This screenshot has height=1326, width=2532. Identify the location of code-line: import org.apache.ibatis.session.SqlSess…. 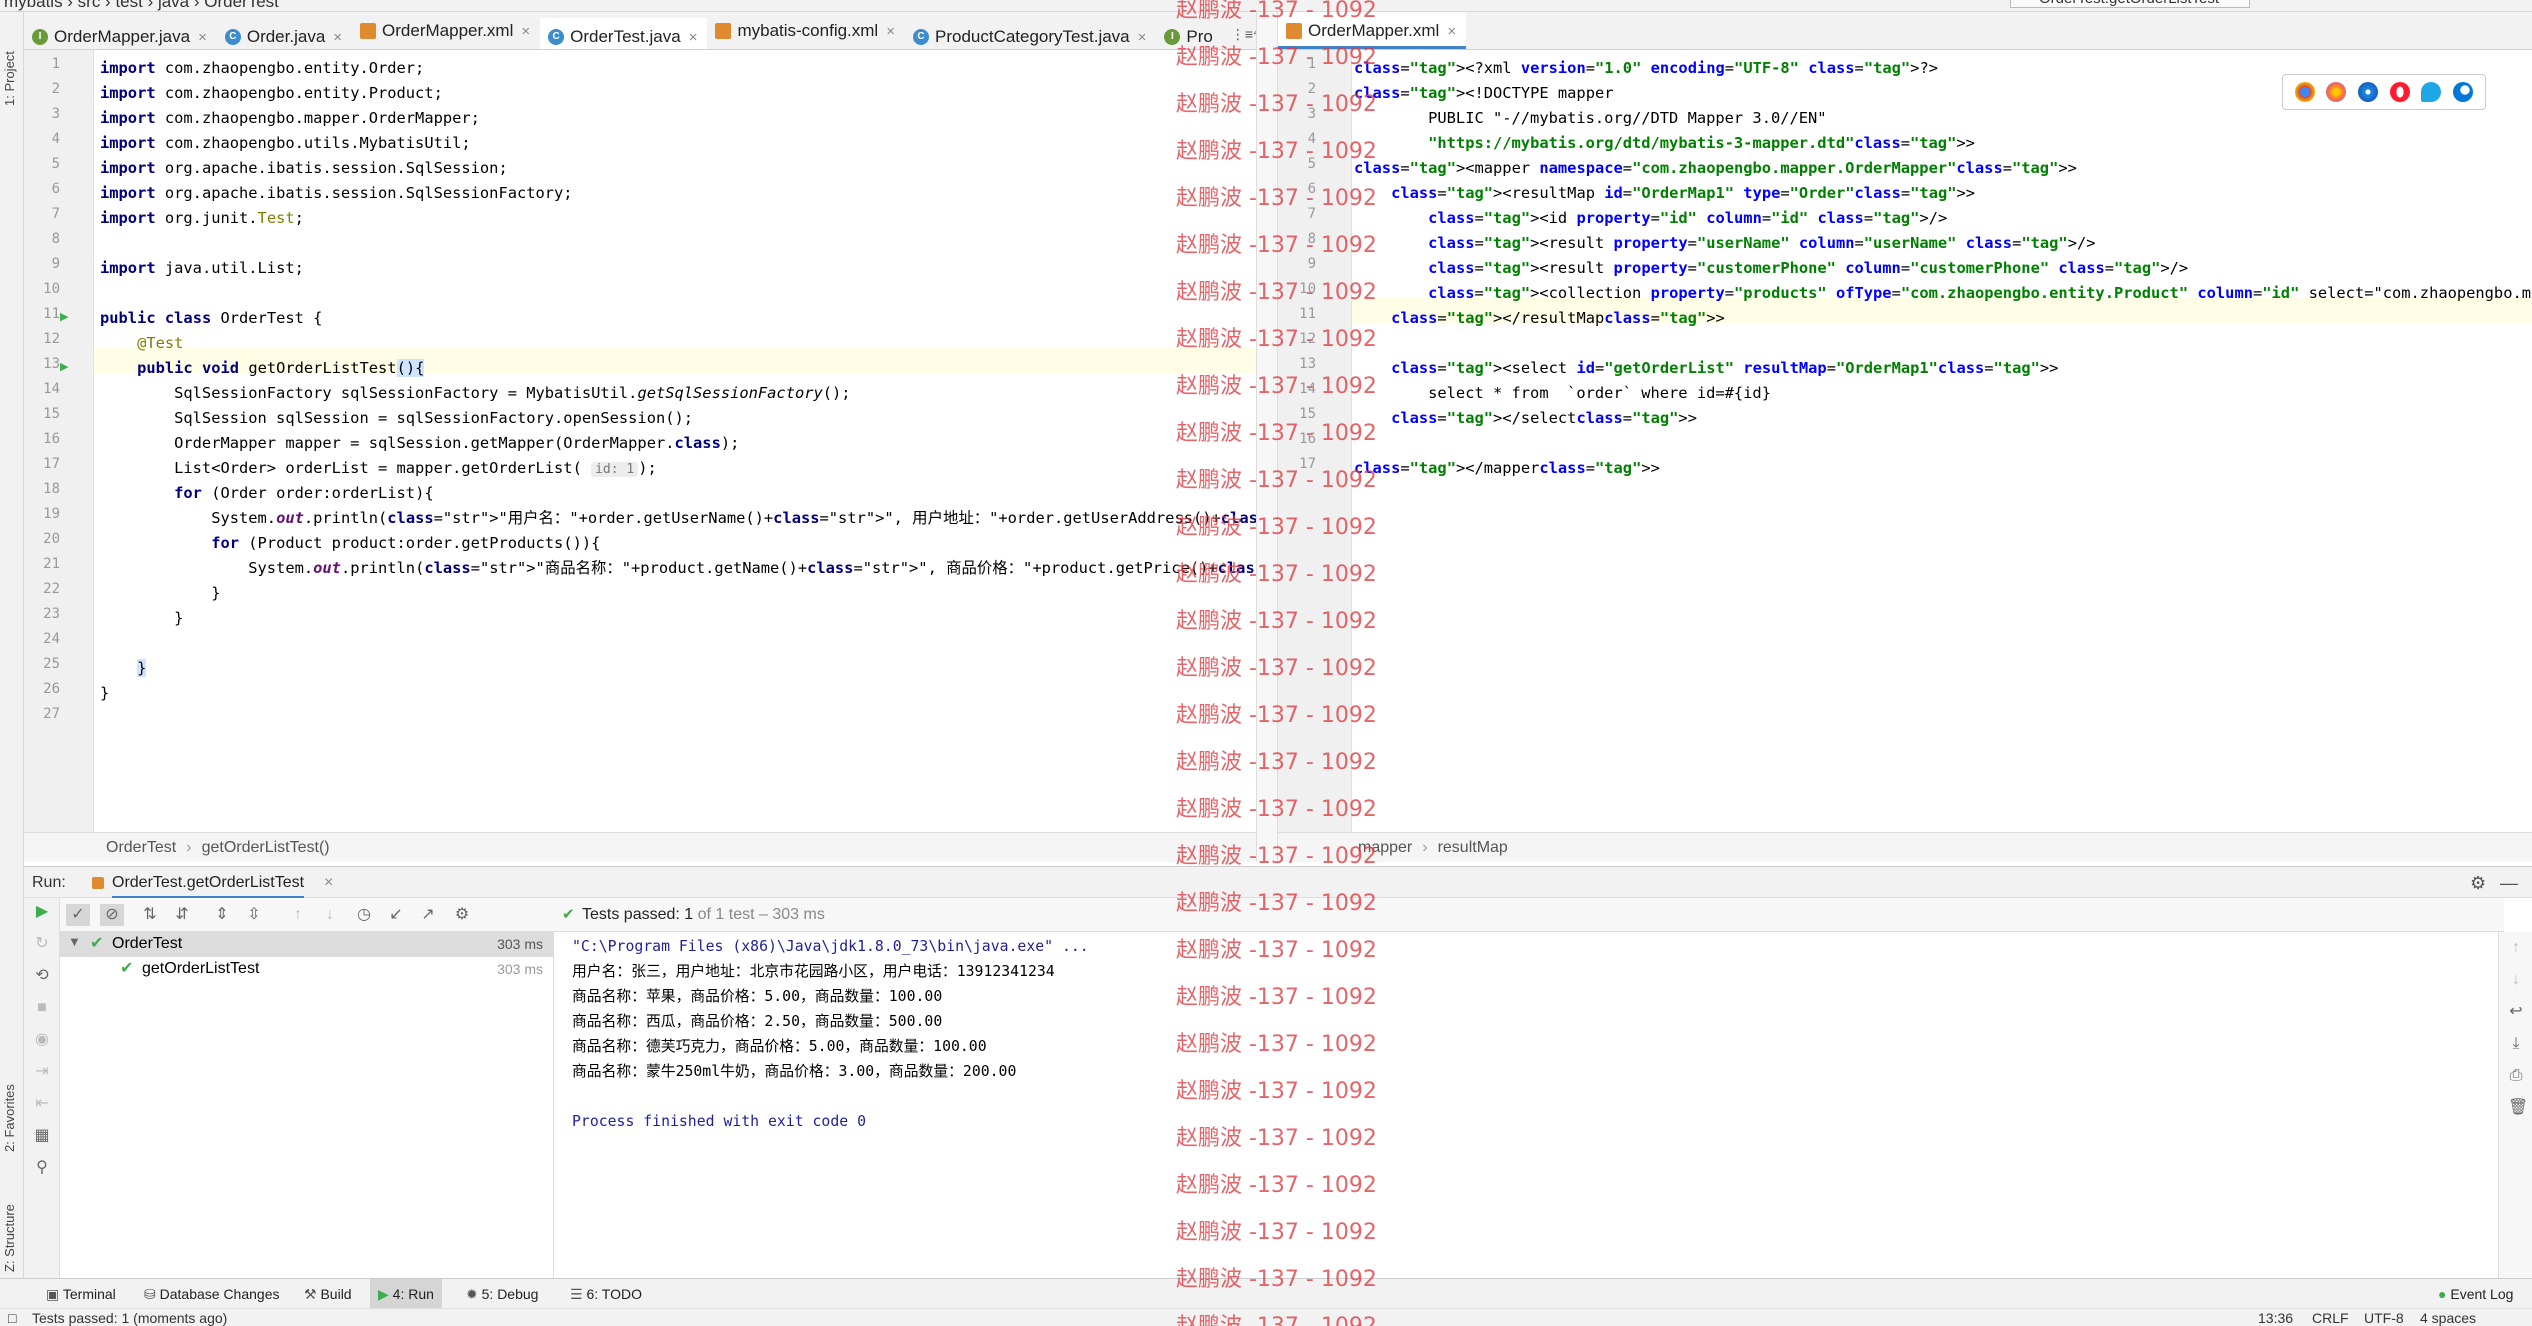
(336, 193).